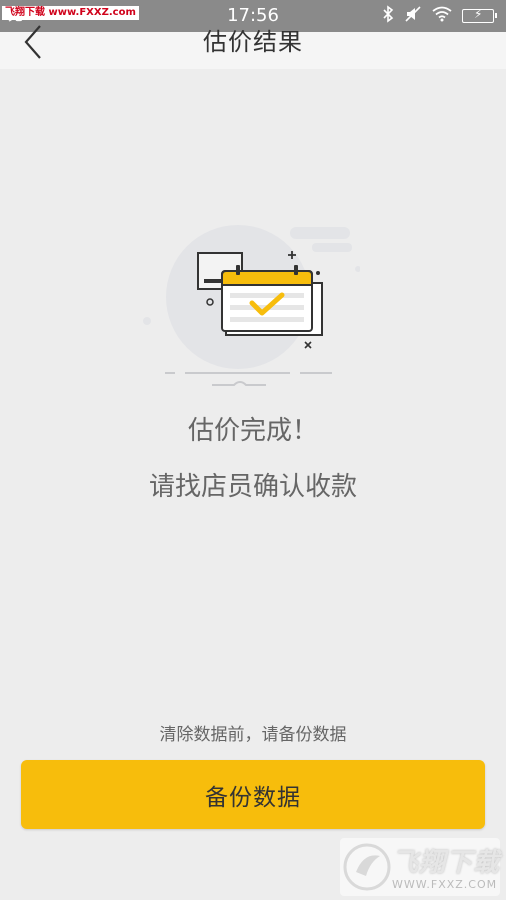 This screenshot has width=506, height=900. What do you see at coordinates (252, 487) in the screenshot?
I see `result-message: 请找店员确认收款` at bounding box center [252, 487].